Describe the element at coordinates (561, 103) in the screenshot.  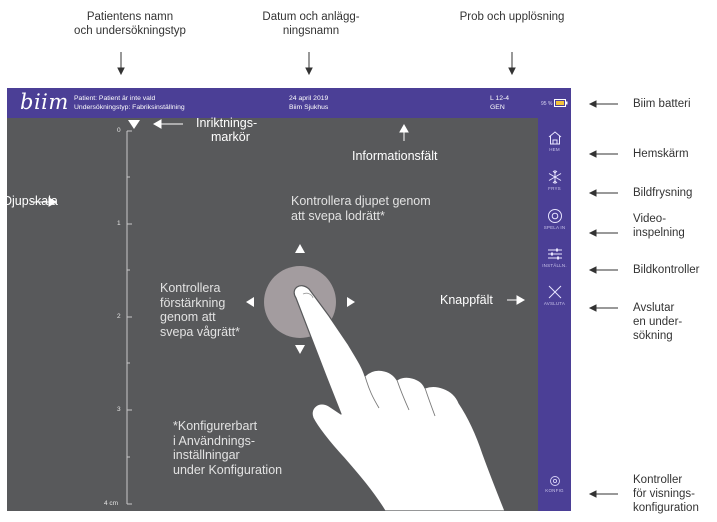
I see `battery-icon` at that location.